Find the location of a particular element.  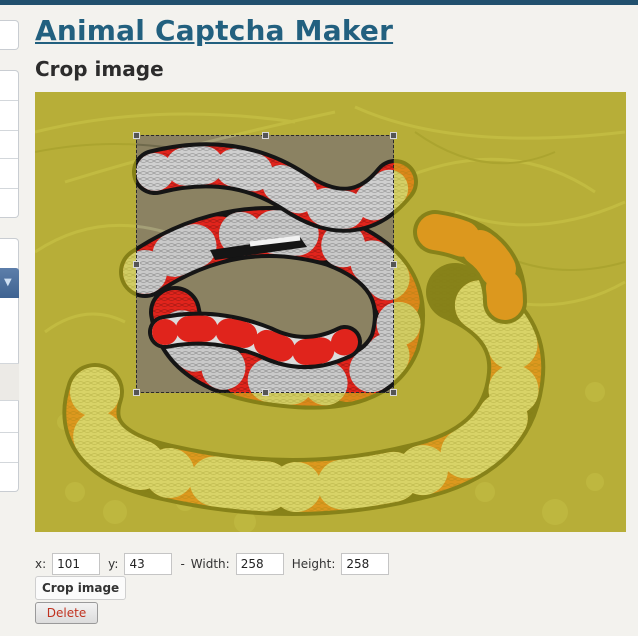

sidebar-dropdown: ▼ is located at coordinates (9, 283).